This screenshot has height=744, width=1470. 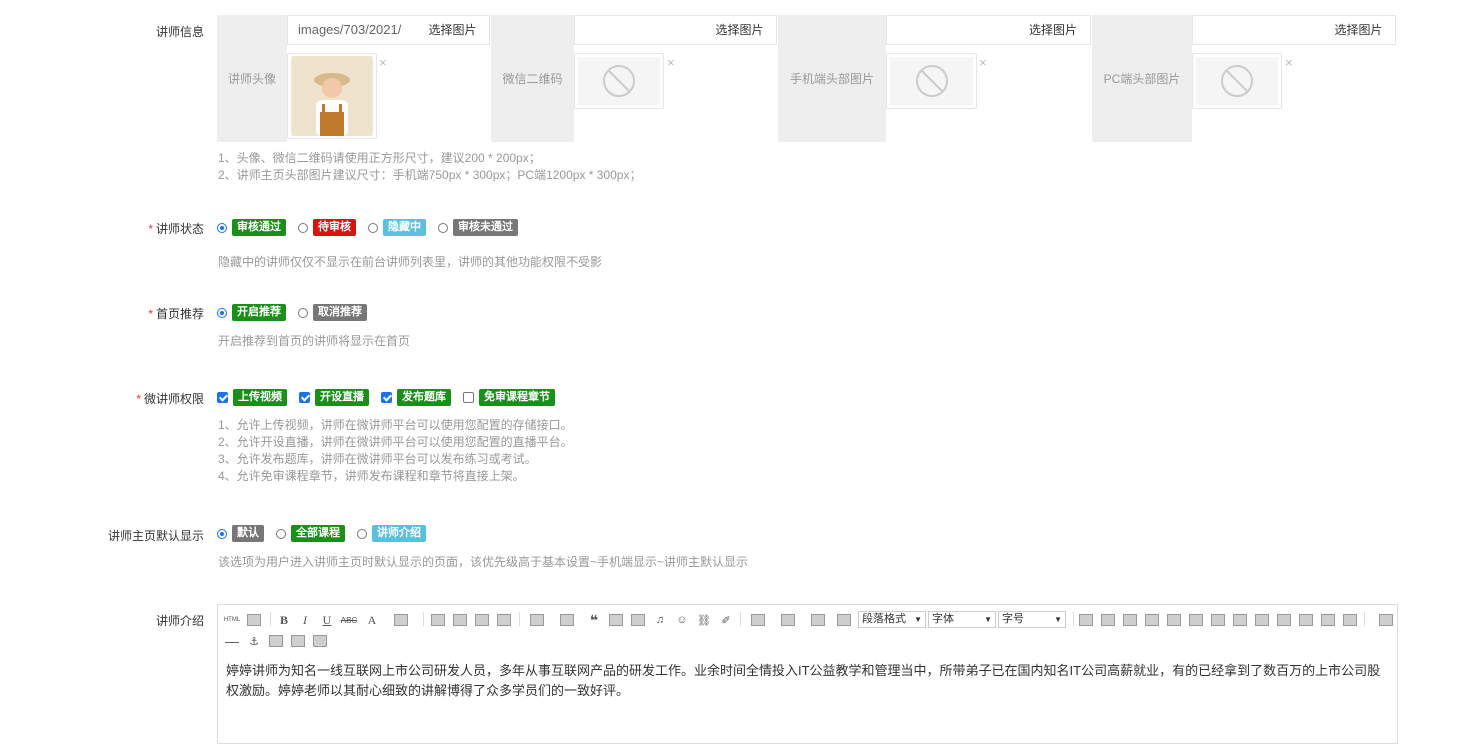 I want to click on insert-para-before-table-button, so click(x=1130, y=620).